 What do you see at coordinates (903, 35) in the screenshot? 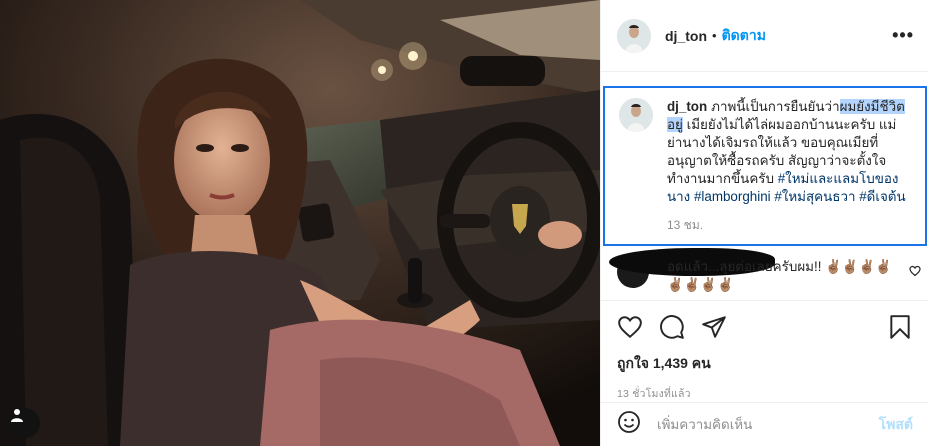
I see `more-options-button: •••` at bounding box center [903, 35].